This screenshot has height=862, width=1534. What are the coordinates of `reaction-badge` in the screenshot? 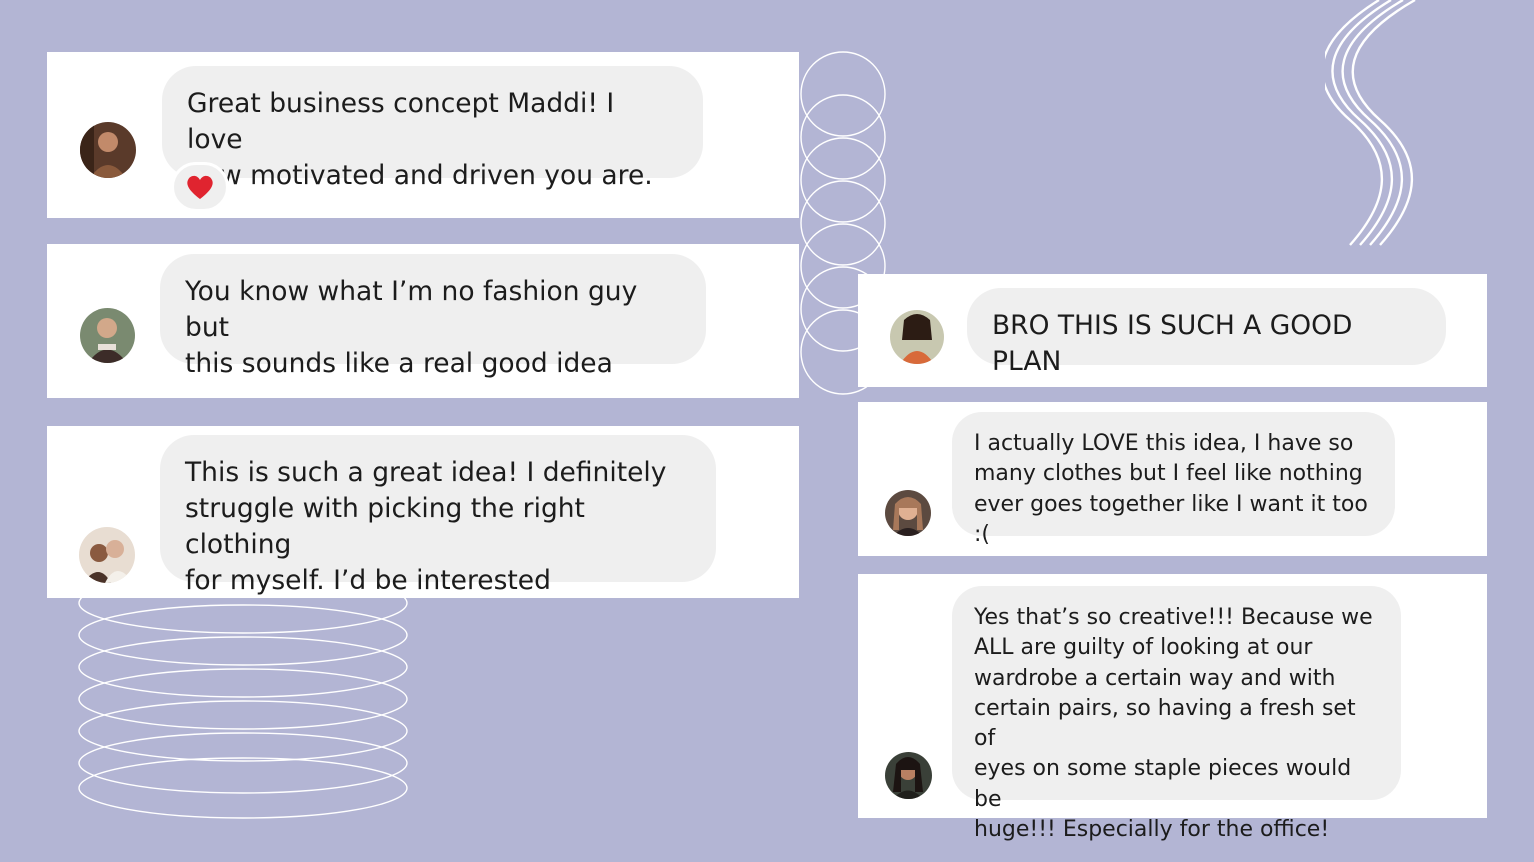 It's located at (200, 187).